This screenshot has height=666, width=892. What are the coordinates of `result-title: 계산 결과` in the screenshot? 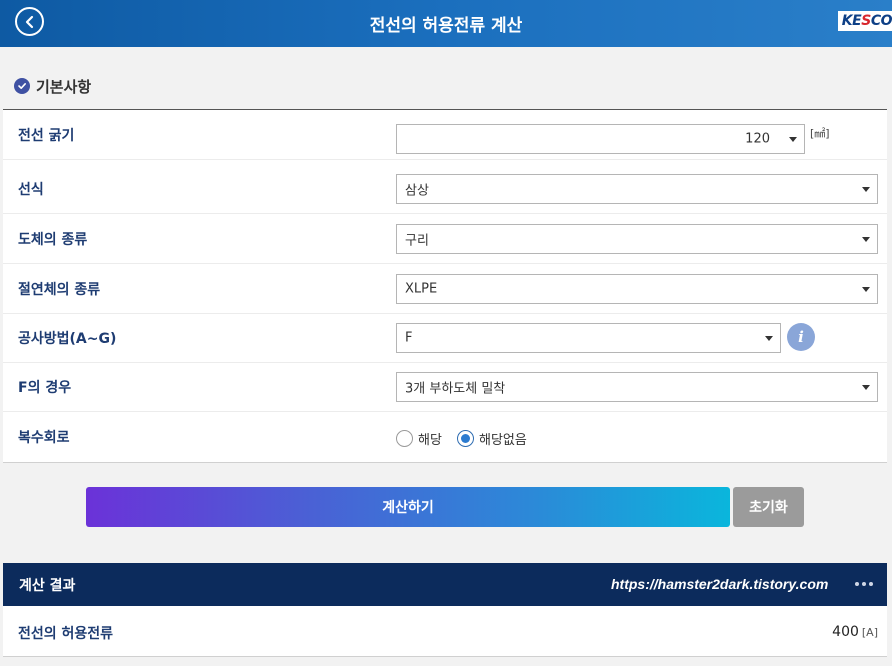 It's located at (47, 586).